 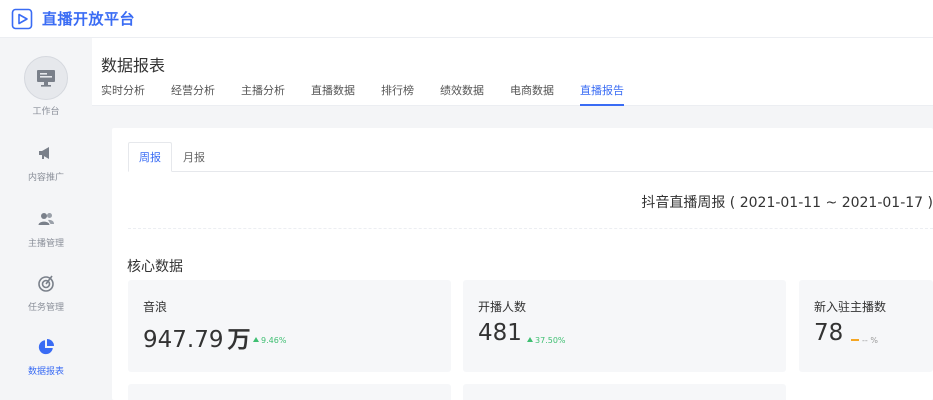 What do you see at coordinates (193, 94) in the screenshot?
I see `tab-business-analysis: 经营分析` at bounding box center [193, 94].